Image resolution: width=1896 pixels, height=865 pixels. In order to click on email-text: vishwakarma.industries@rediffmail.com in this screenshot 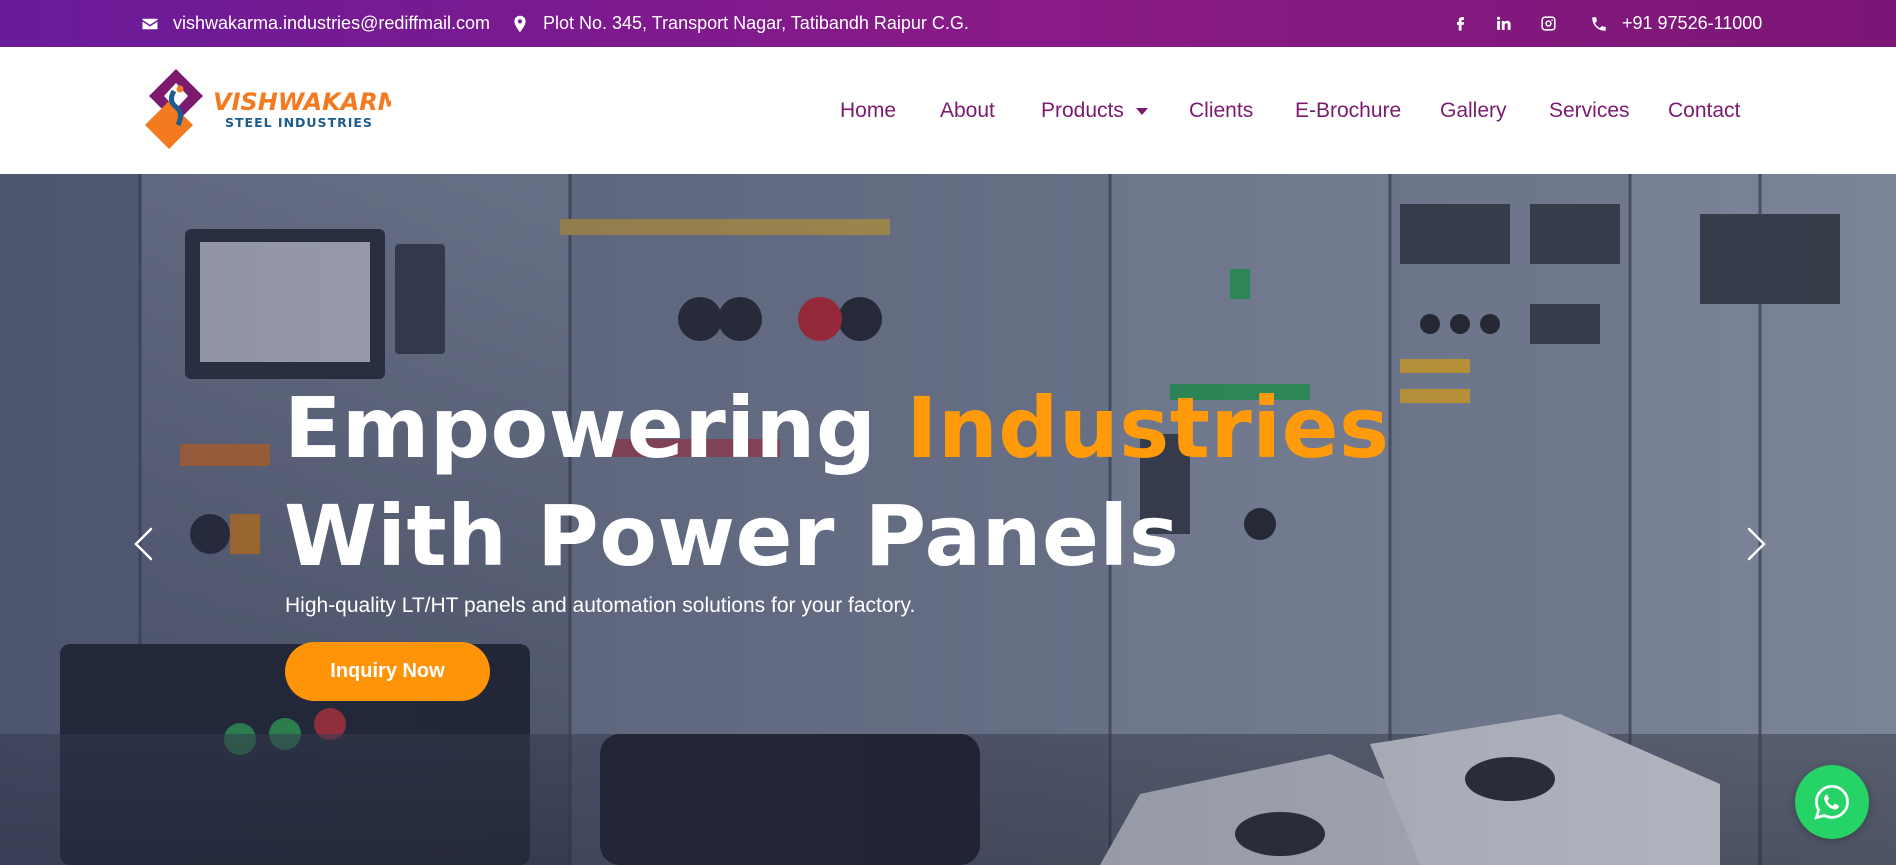, I will do `click(332, 23)`.